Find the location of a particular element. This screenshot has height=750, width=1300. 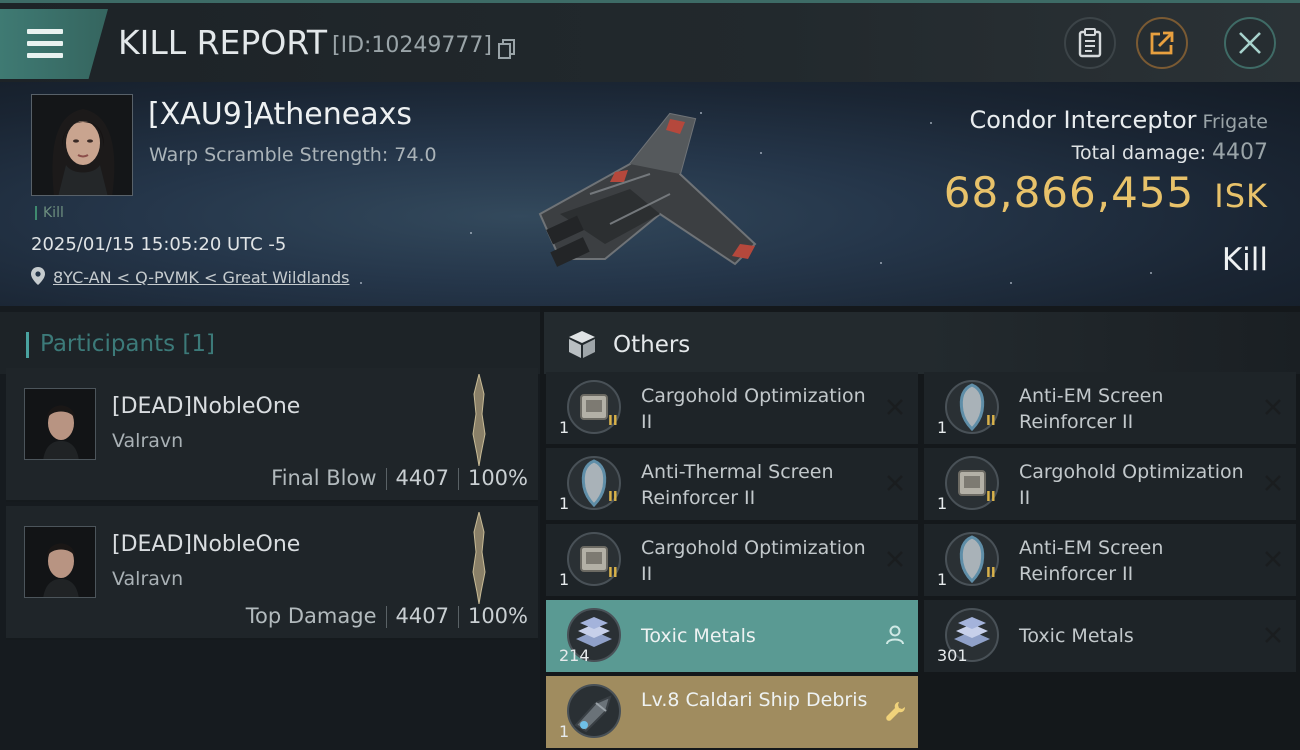

item-slot: 301 Toxic Metals is located at coordinates (1110, 636).